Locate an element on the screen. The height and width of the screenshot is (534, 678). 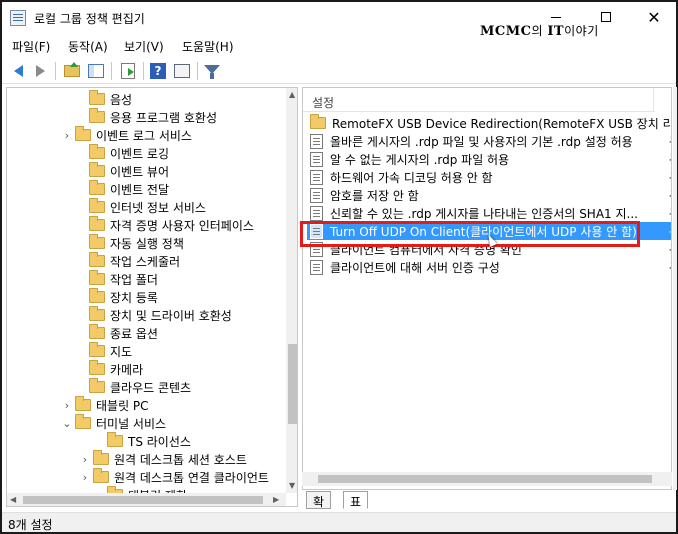
tree-item-label: 클라우드 콘텐츠 is located at coordinates (151, 387).